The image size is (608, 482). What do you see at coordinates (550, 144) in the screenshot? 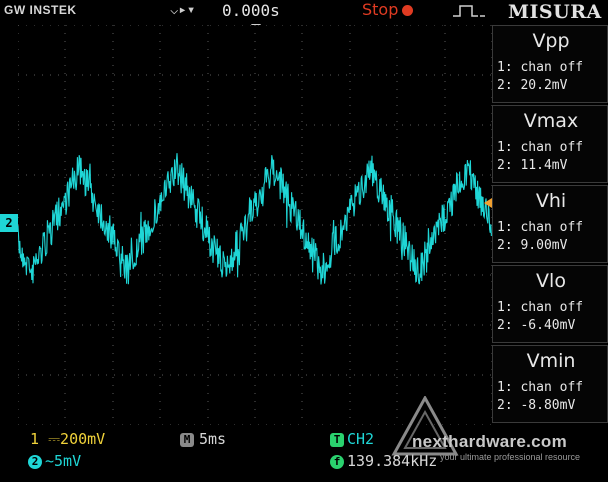
I see `measurement-vmax: Vmax 1: chan off 2: 11.4mV` at bounding box center [550, 144].